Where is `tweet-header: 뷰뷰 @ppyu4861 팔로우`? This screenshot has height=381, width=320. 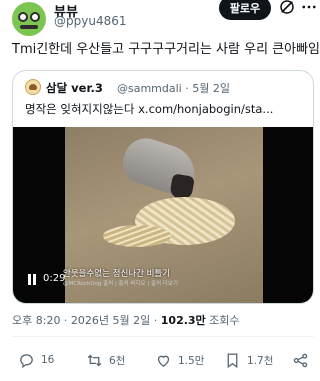
tweet-header: 뷰뷰 @ppyu4861 팔로우 is located at coordinates (160, 20).